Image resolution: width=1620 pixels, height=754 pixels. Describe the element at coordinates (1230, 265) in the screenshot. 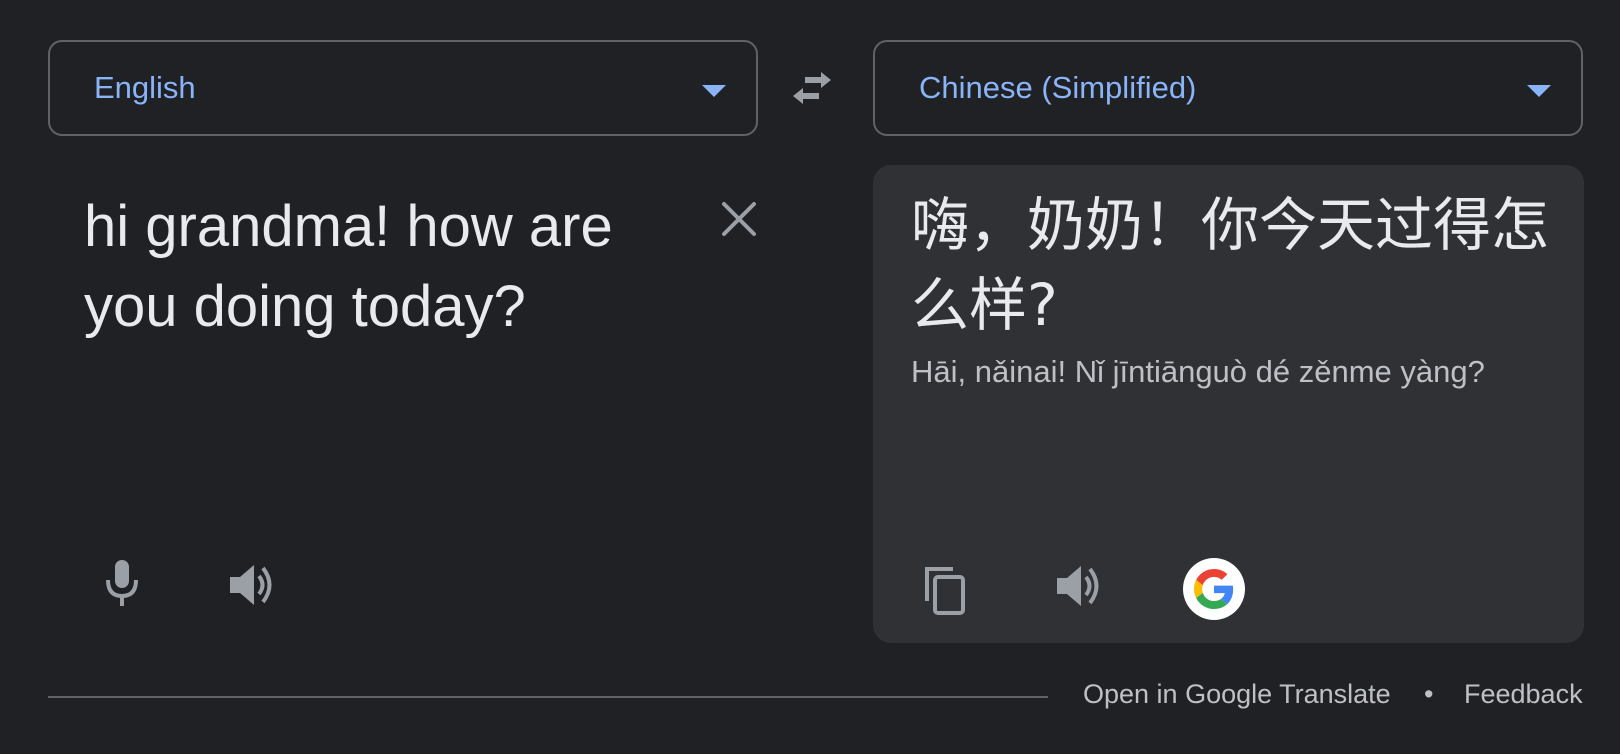

I see `translated-text: 嗨，奶奶！你今天过得怎么样?` at that location.